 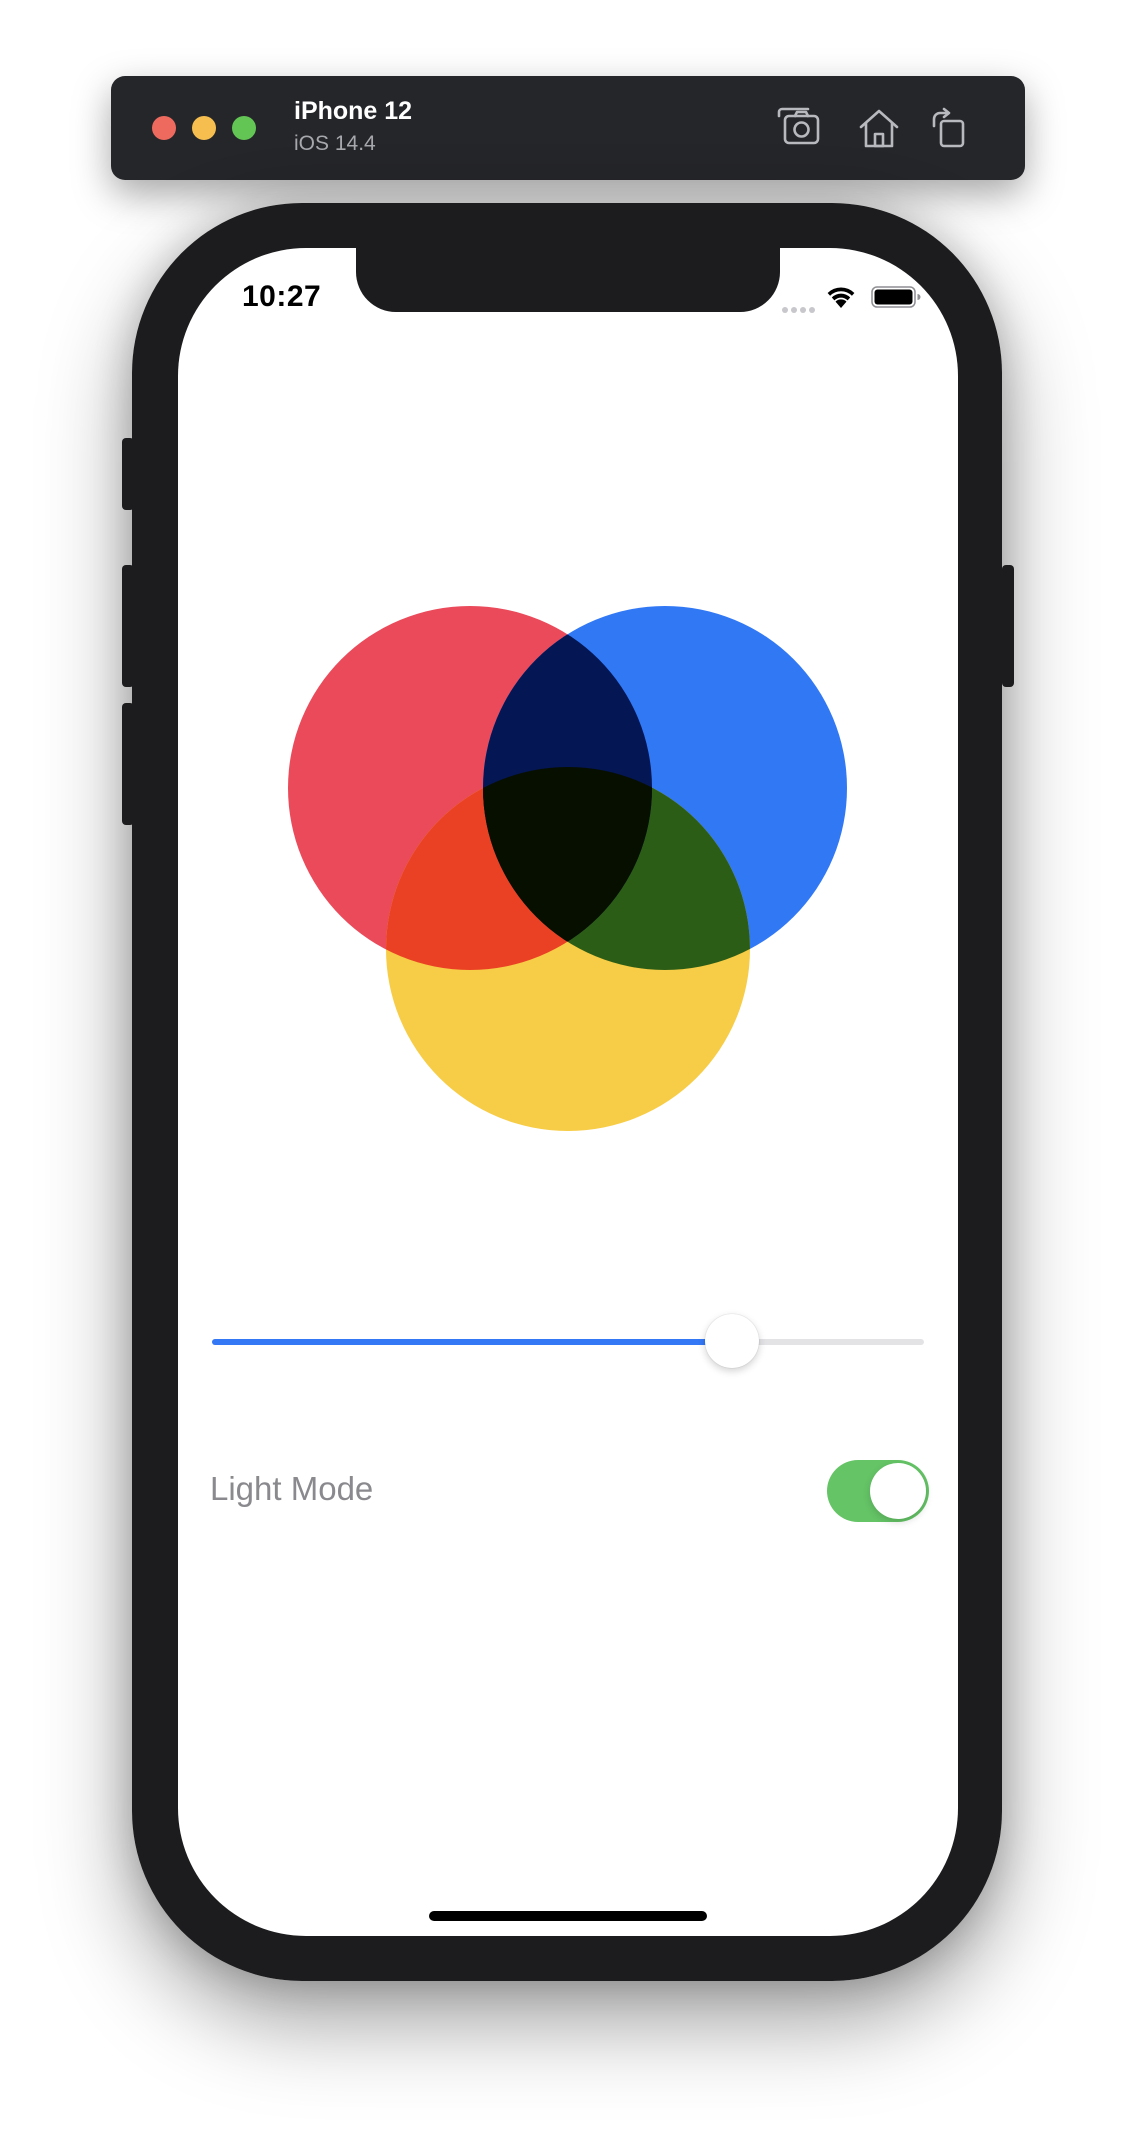 I want to click on power-button, so click(x=1008, y=626).